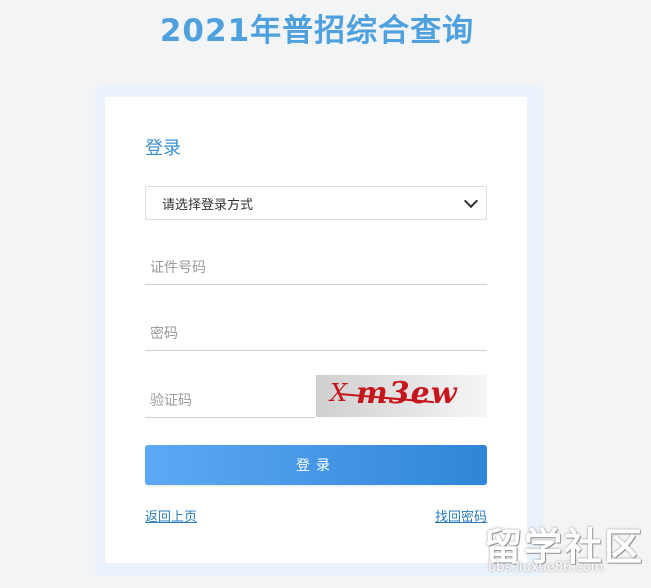  Describe the element at coordinates (163, 148) in the screenshot. I see `login-heading: 登录` at that location.